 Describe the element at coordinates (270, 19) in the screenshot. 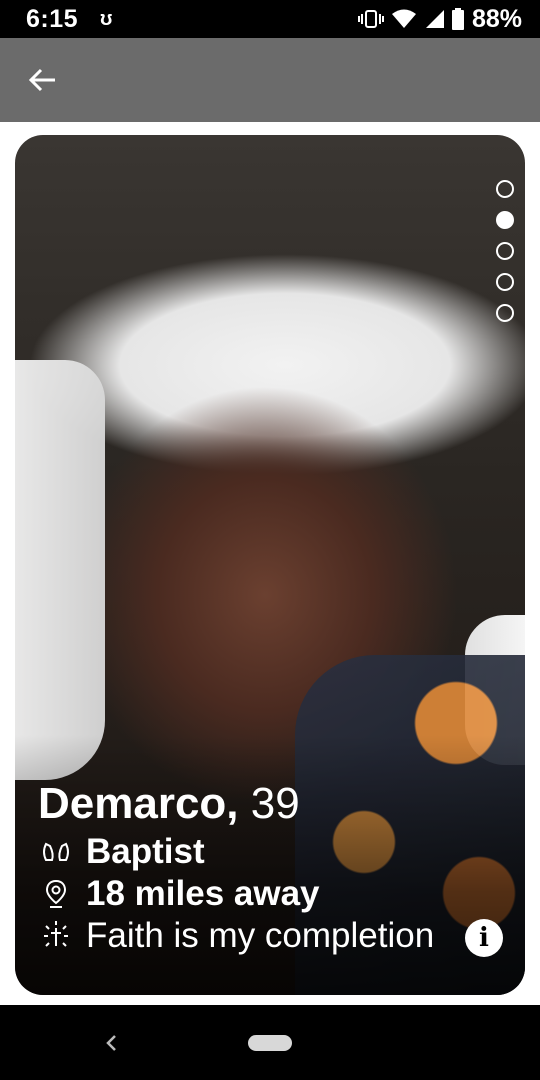

I see `status-bar: 6:15 ʊ 88%` at that location.